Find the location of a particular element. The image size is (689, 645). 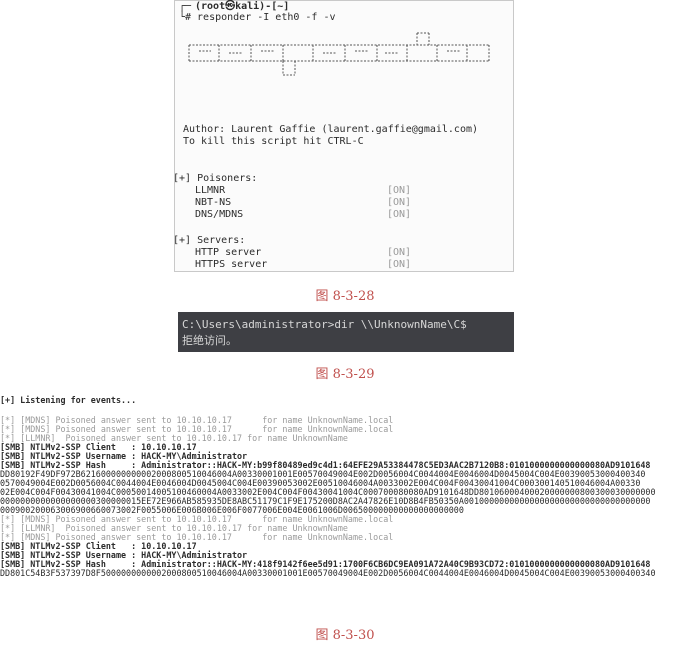

poisoner-llmnr: LLMNR is located at coordinates (210, 190).